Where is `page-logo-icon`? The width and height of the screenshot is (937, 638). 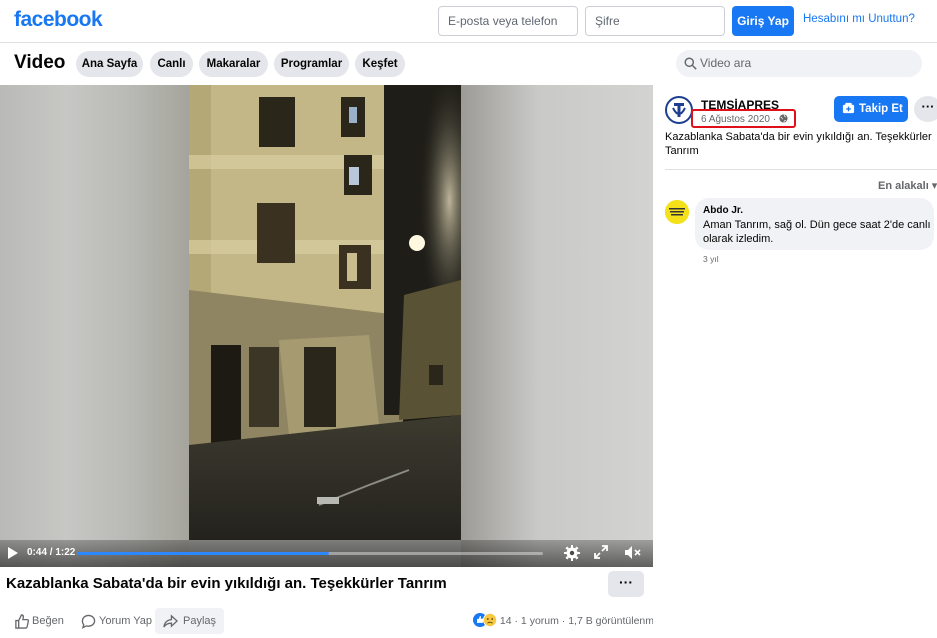 page-logo-icon is located at coordinates (679, 110).